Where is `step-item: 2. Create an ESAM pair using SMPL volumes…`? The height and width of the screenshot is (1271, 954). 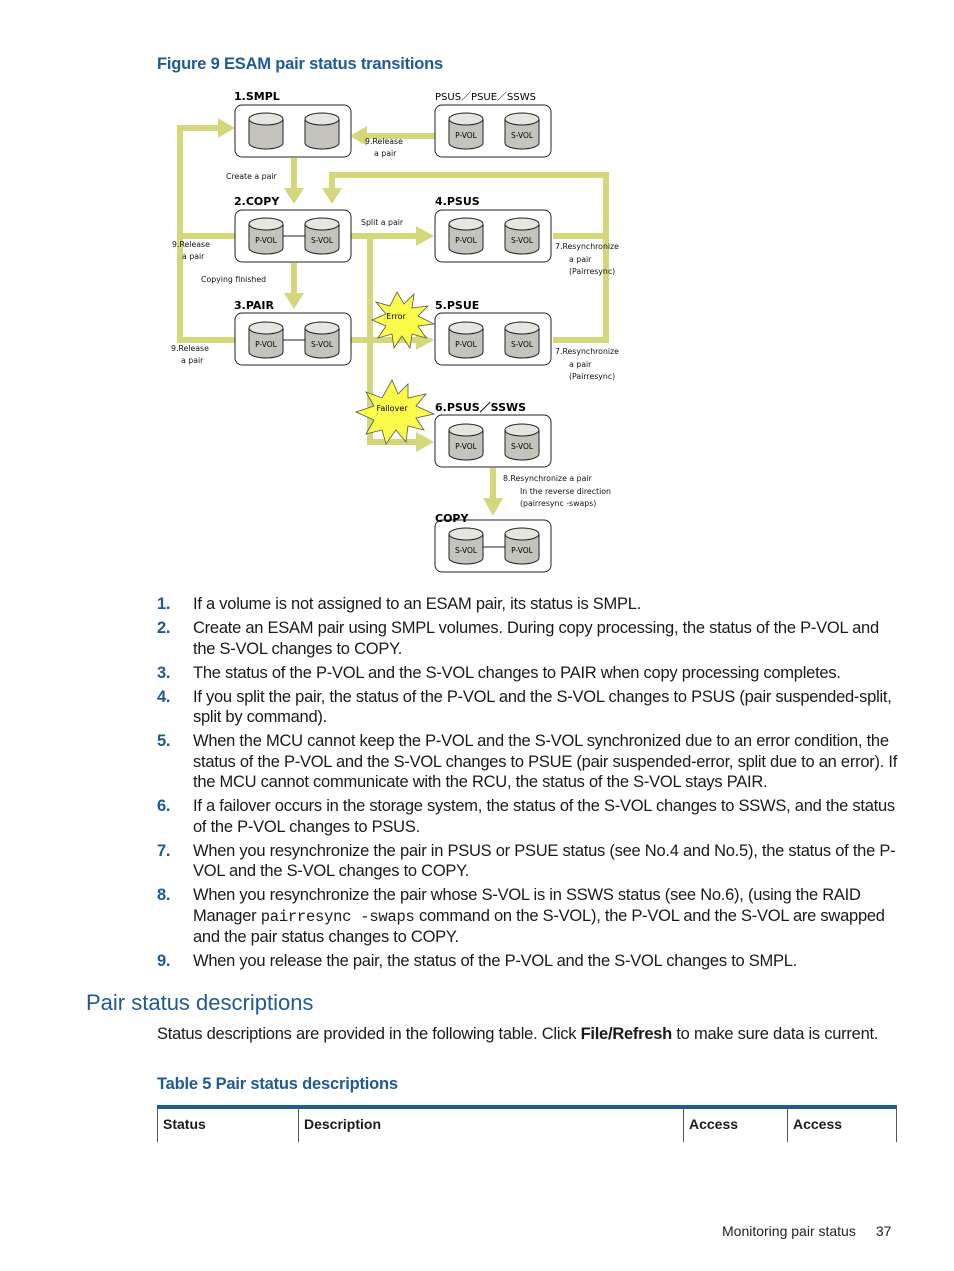 step-item: 2. Create an ESAM pair using SMPL volumes… is located at coordinates (518, 638).